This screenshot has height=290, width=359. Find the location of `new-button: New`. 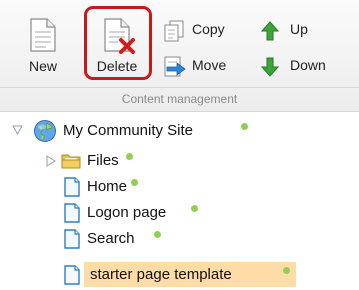

new-button: New is located at coordinates (43, 43).